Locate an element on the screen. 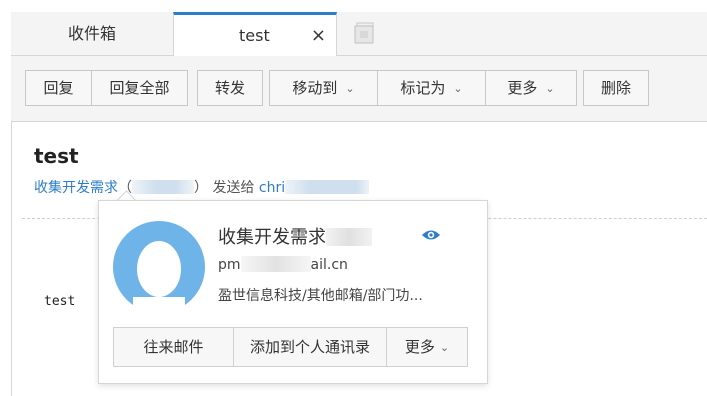 The height and width of the screenshot is (396, 707). eye-icon is located at coordinates (431, 235).